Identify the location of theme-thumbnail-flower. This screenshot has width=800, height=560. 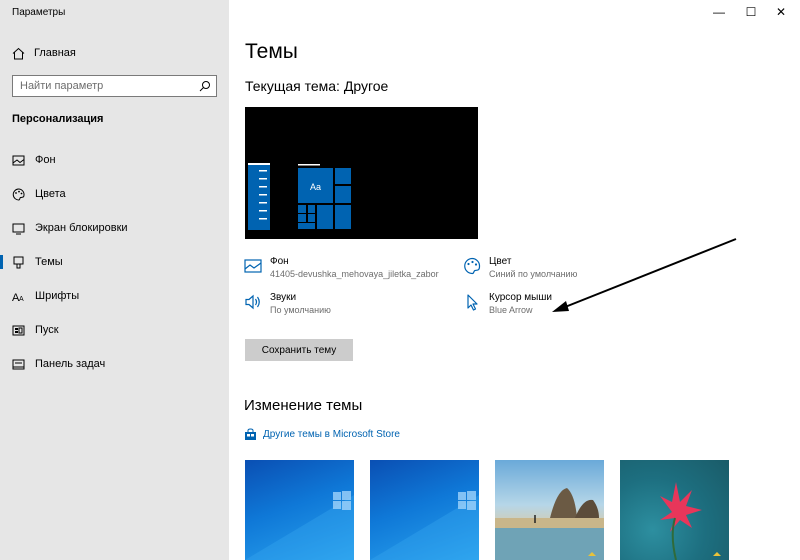
(674, 510).